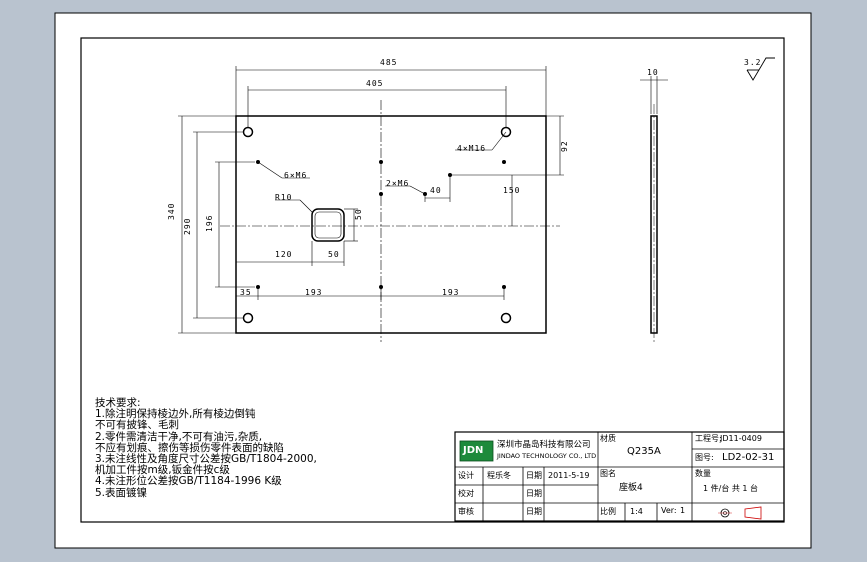 This screenshot has height=562, width=867. I want to click on date-label-1: 日期, so click(534, 475).